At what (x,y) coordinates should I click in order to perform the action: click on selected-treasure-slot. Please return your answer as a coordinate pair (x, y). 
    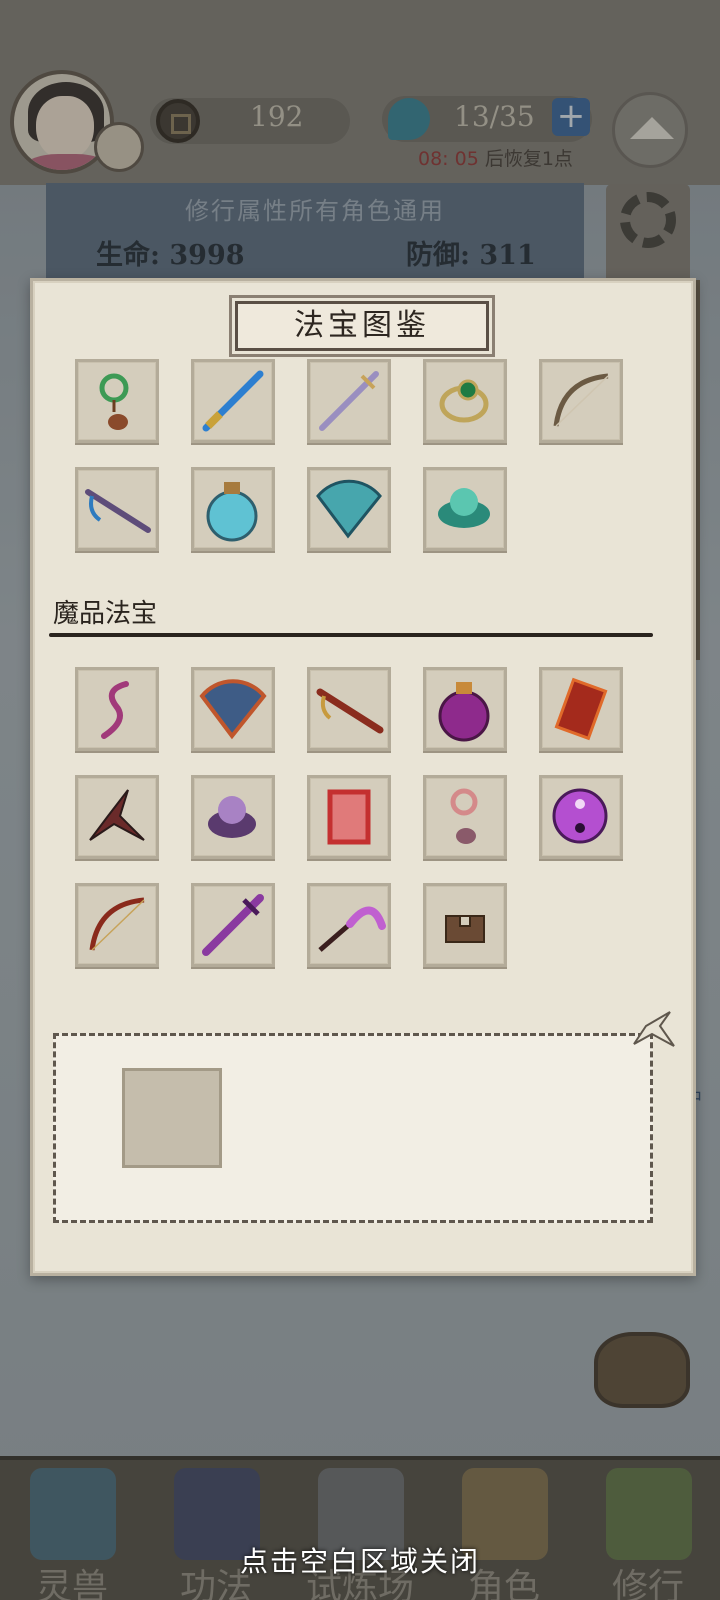
    Looking at the image, I should click on (172, 1118).